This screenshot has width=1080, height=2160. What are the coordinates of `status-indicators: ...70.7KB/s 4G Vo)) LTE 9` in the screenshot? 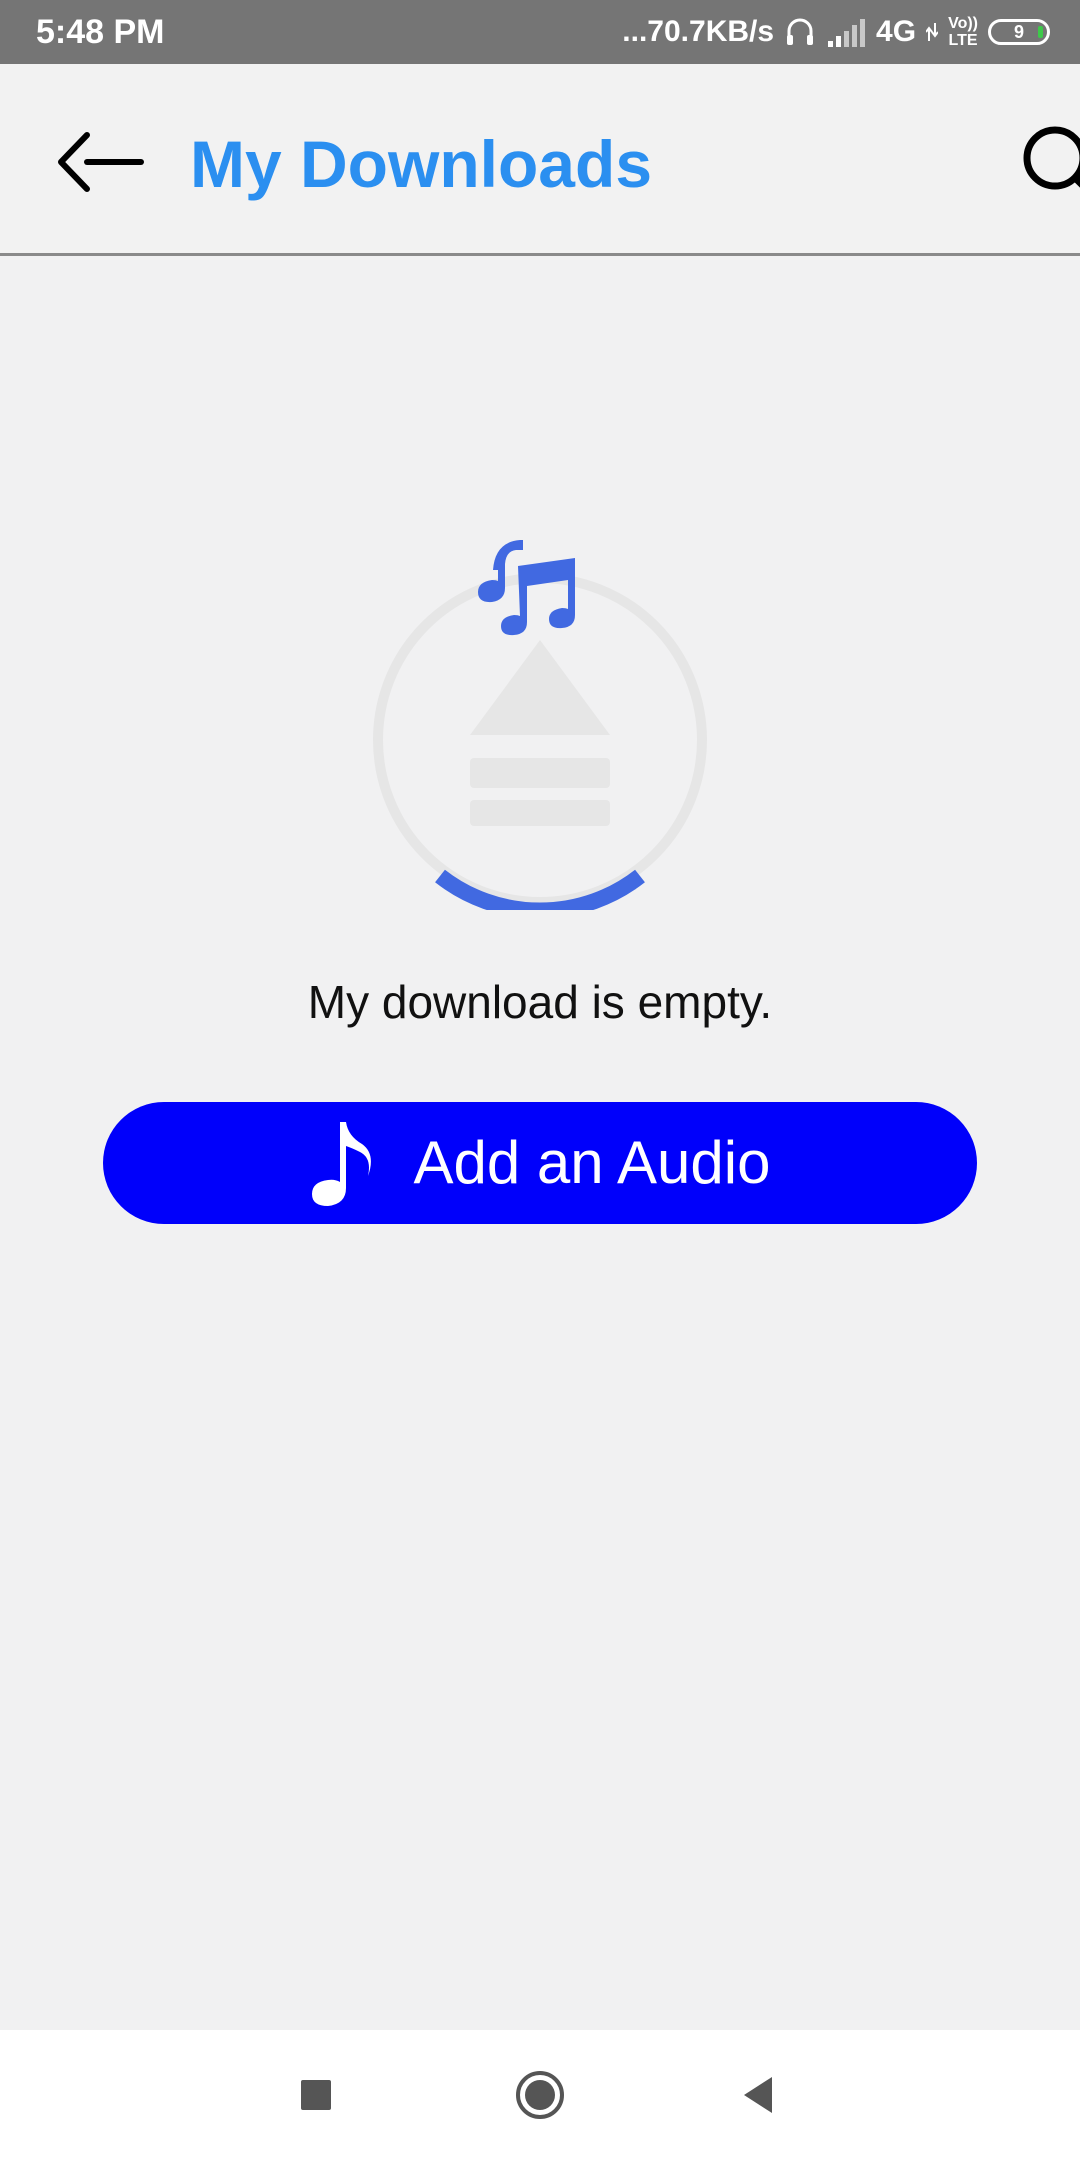 It's located at (836, 32).